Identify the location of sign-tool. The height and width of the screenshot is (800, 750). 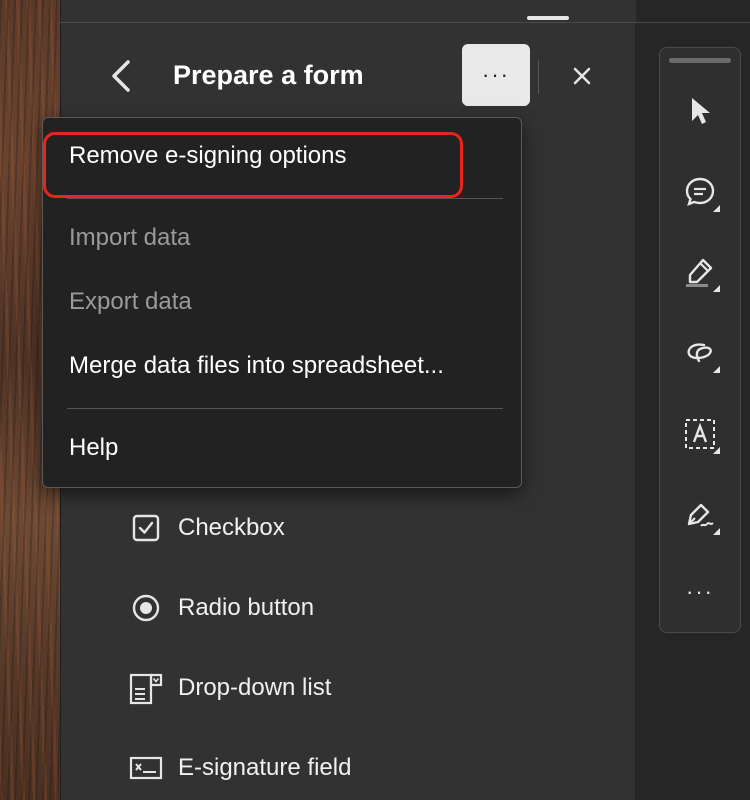
(700, 515).